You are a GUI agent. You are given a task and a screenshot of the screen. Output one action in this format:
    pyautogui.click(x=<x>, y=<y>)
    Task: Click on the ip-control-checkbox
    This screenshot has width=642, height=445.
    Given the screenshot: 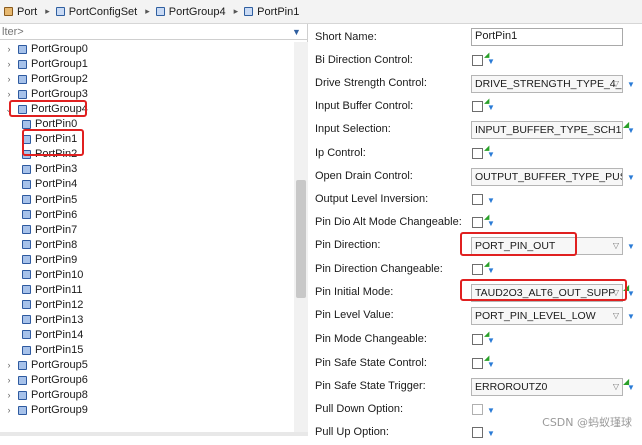 What is the action you would take?
    pyautogui.click(x=477, y=153)
    